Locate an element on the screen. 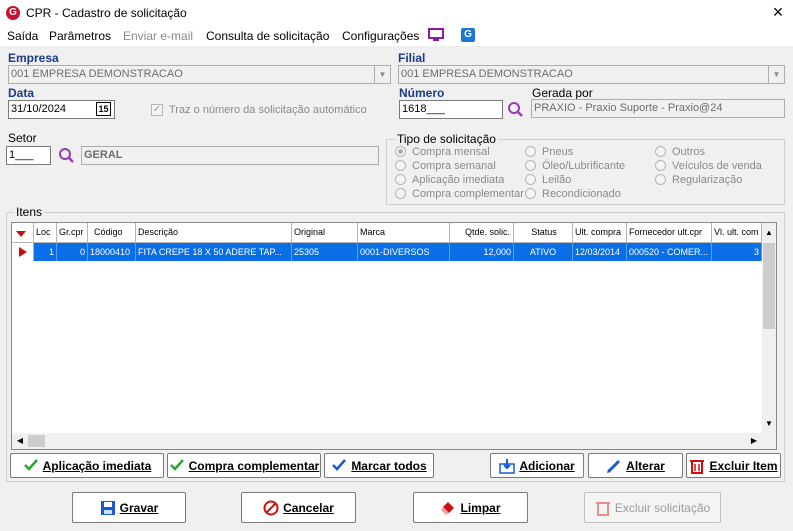  monitor-icon is located at coordinates (436, 35).